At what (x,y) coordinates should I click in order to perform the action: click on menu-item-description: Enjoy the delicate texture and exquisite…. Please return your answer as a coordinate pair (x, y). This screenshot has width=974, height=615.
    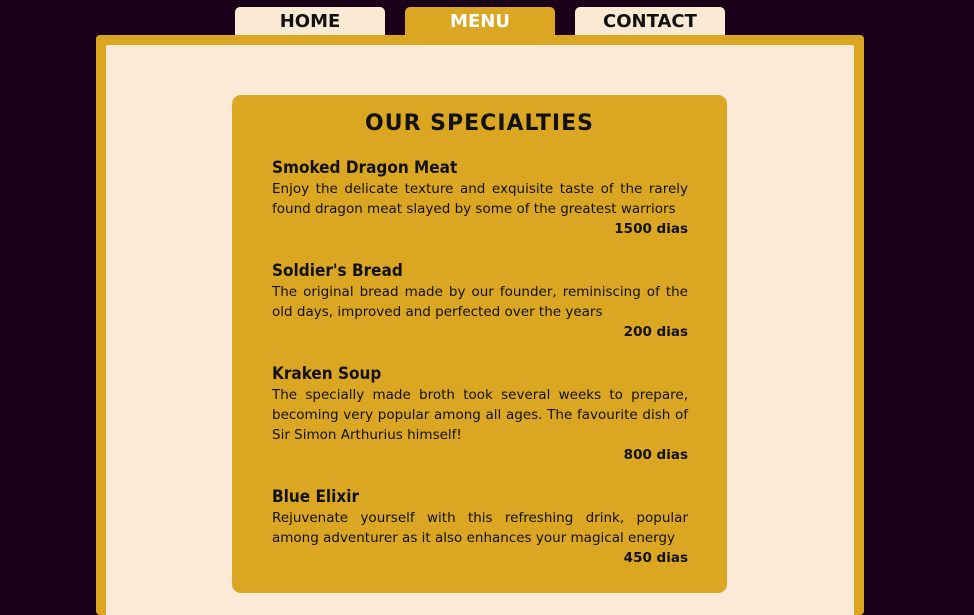
    Looking at the image, I should click on (480, 199).